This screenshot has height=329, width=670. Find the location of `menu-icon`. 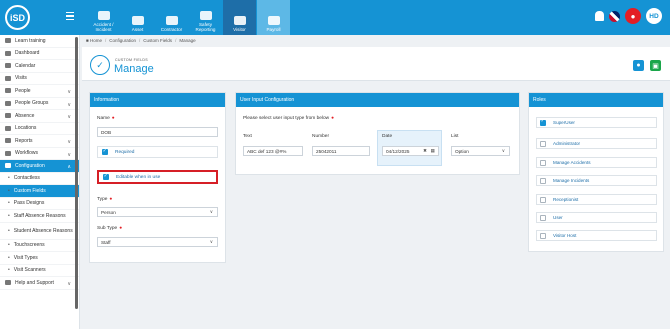

menu-icon is located at coordinates (70, 16).